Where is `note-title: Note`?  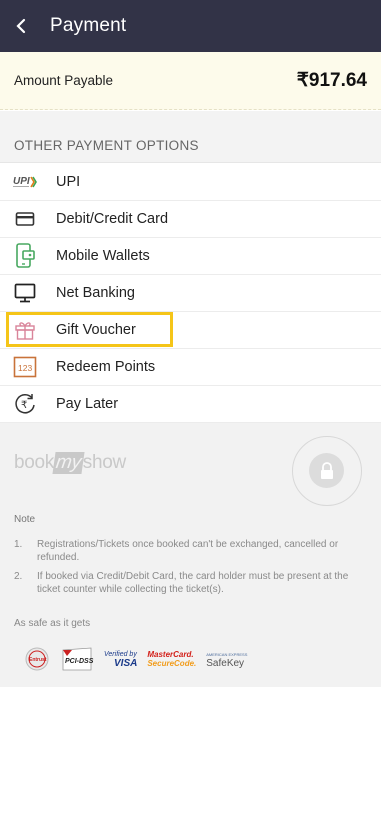 note-title: Note is located at coordinates (25, 519).